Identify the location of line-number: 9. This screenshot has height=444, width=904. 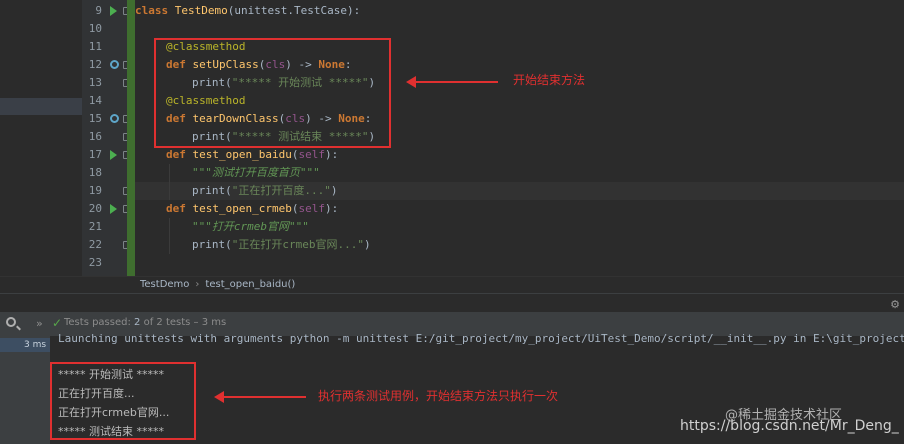
(98, 10).